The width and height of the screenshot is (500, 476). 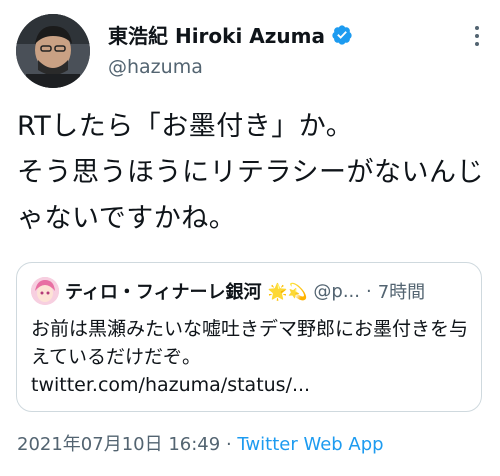 What do you see at coordinates (310, 444) in the screenshot?
I see `tweet-source-link: Twitter Web App` at bounding box center [310, 444].